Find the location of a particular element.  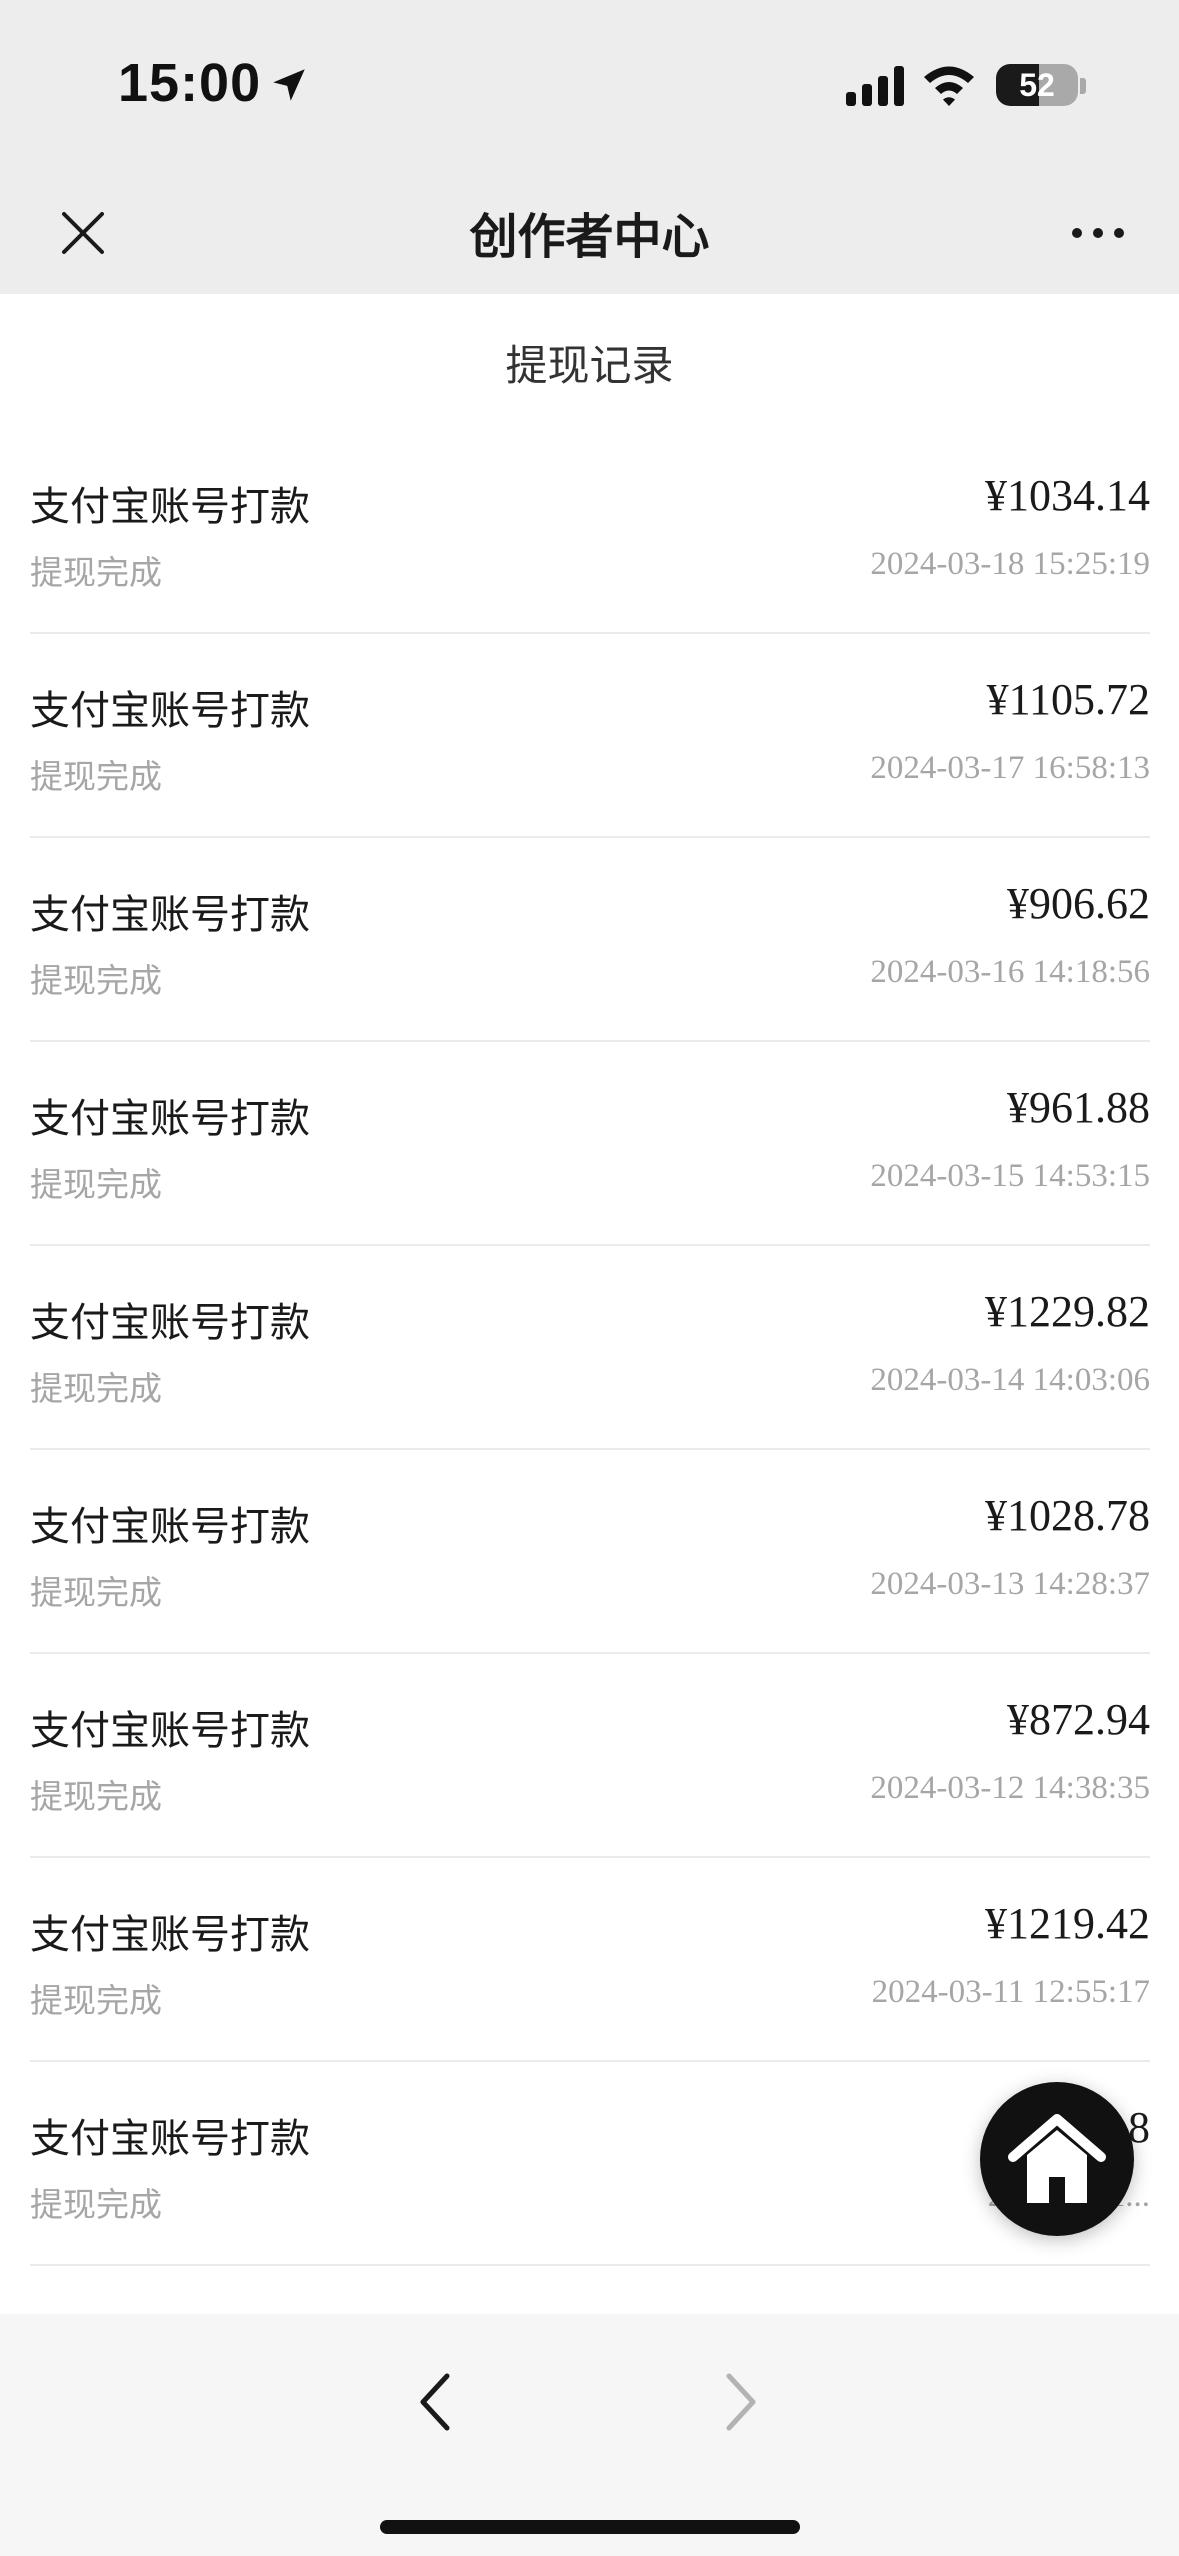

section-heading: 提现记录 is located at coordinates (589, 365).